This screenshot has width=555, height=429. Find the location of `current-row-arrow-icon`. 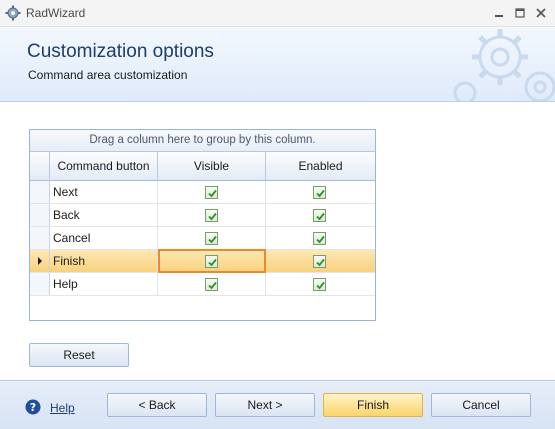

current-row-arrow-icon is located at coordinates (40, 261).